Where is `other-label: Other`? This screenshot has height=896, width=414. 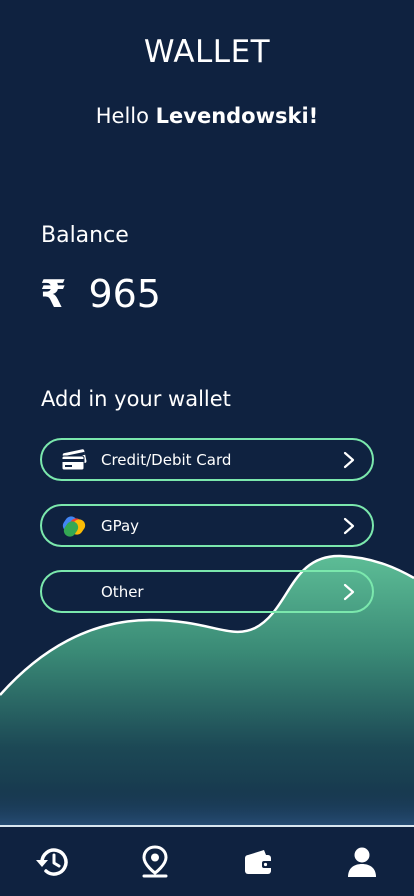 other-label: Other is located at coordinates (122, 591).